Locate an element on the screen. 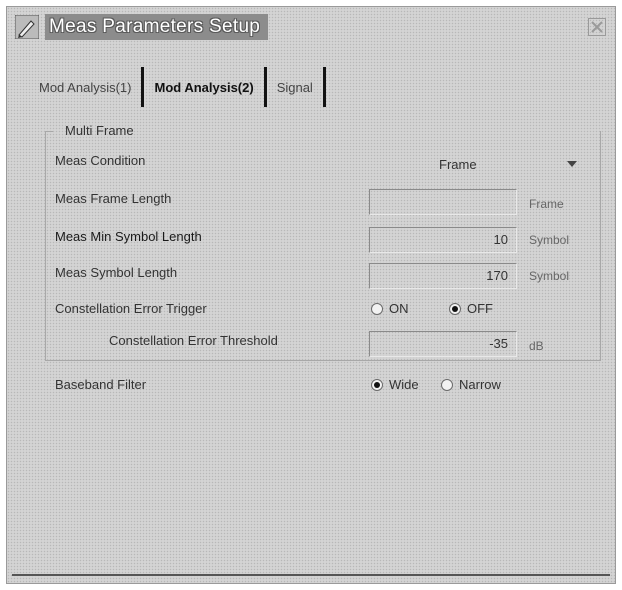  meas-symbol-length-label: Meas Symbol Length is located at coordinates (116, 272).